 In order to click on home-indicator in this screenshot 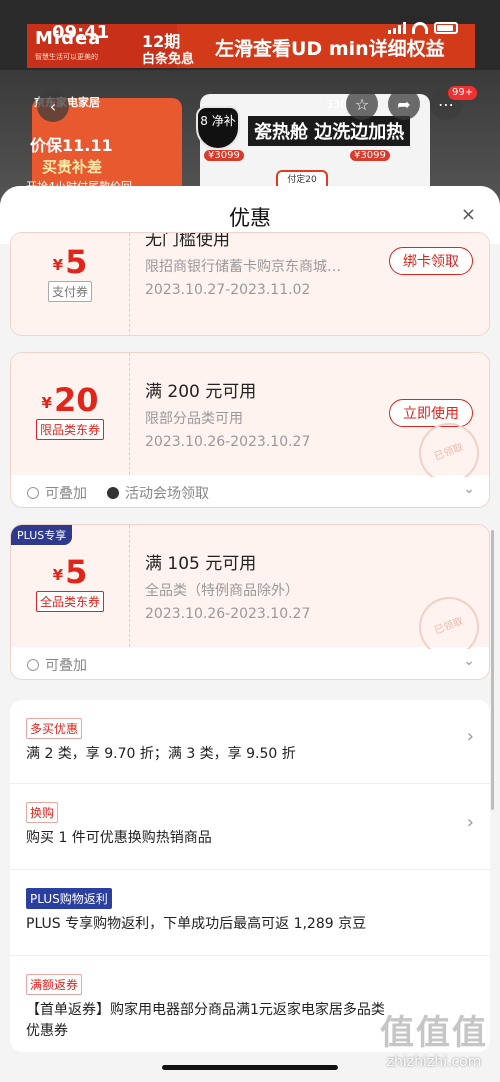, I will do `click(250, 1067)`.